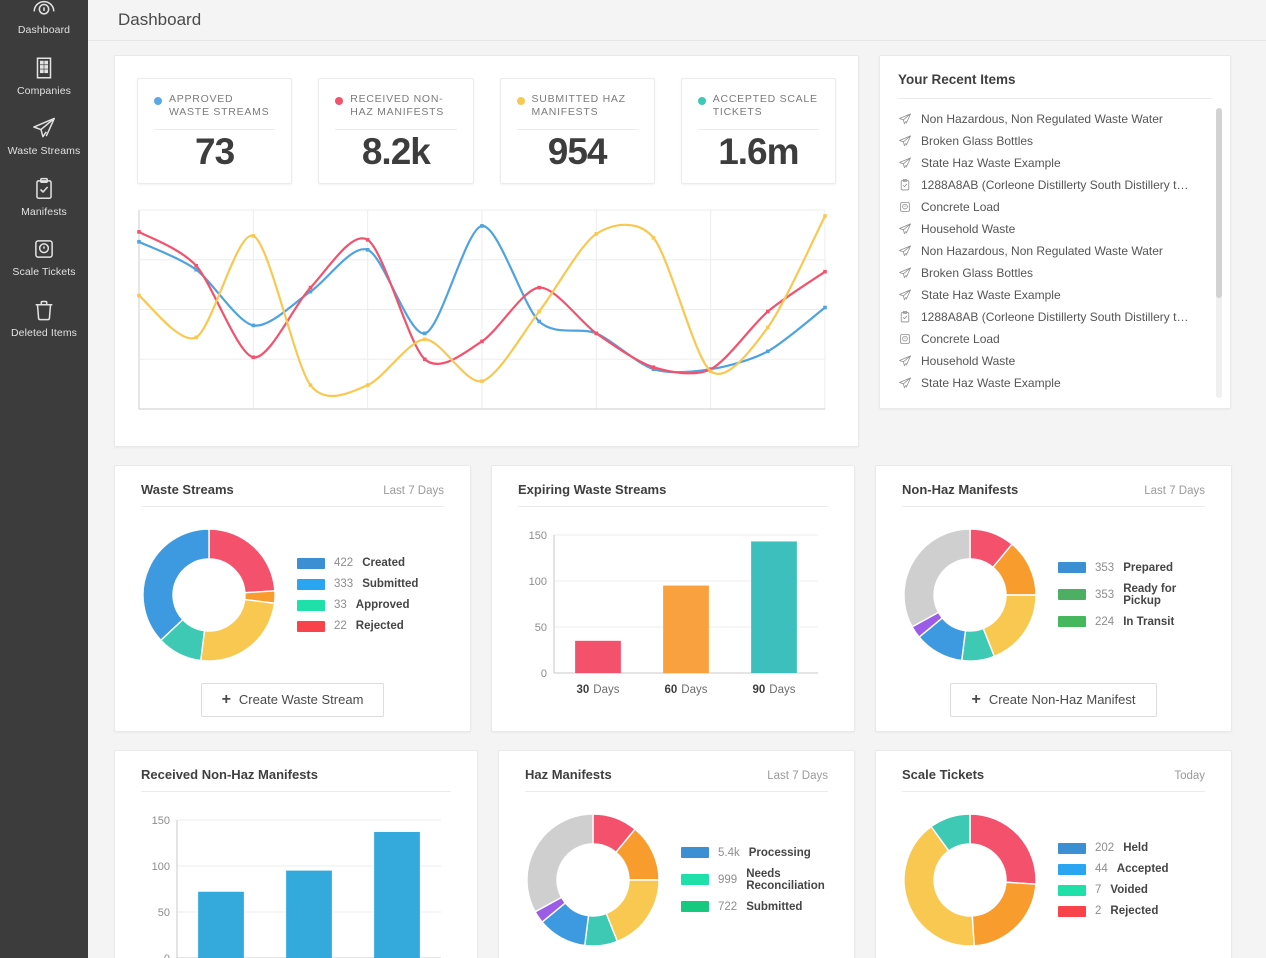 The width and height of the screenshot is (1266, 958). What do you see at coordinates (757, 853) in the screenshot?
I see `legend-item: 5.4k Processing` at bounding box center [757, 853].